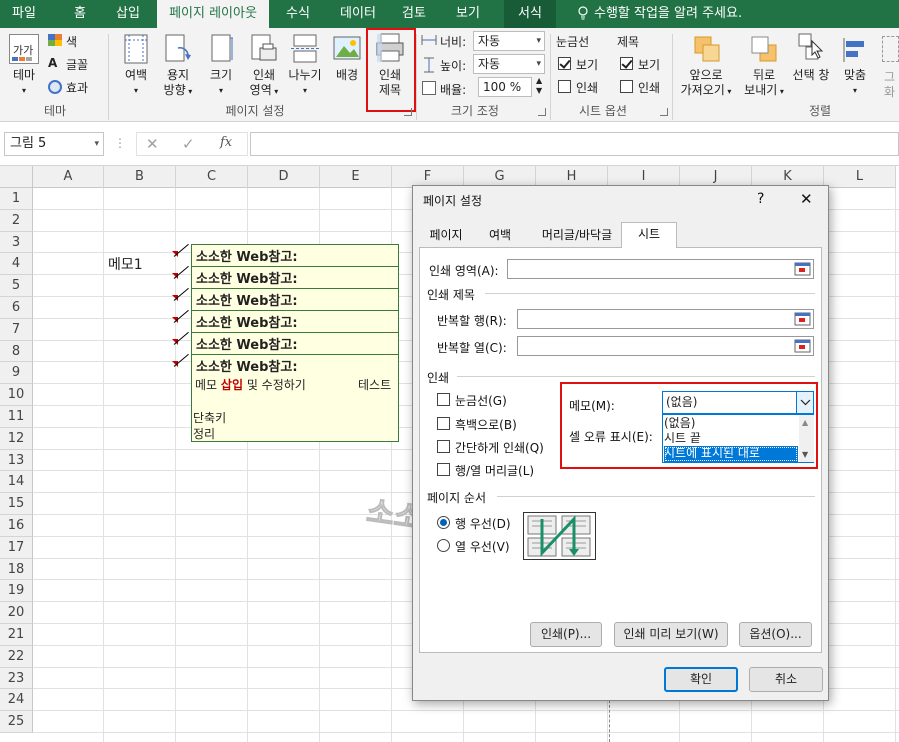 The width and height of the screenshot is (899, 742). Describe the element at coordinates (24, 14) in the screenshot. I see `tab-file: 파일` at that location.